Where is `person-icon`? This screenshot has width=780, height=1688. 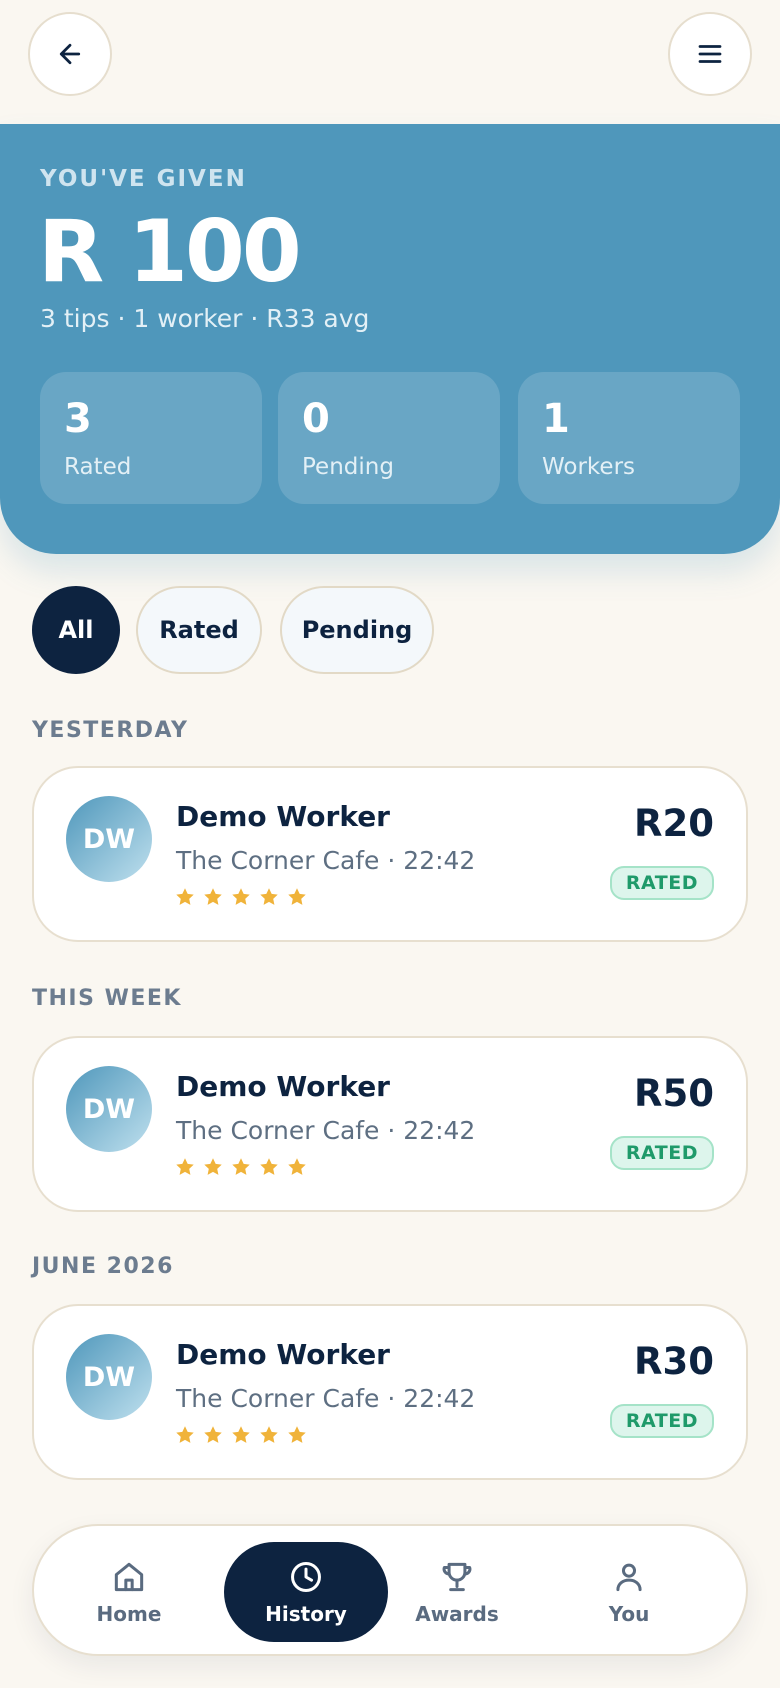
person-icon is located at coordinates (629, 1577).